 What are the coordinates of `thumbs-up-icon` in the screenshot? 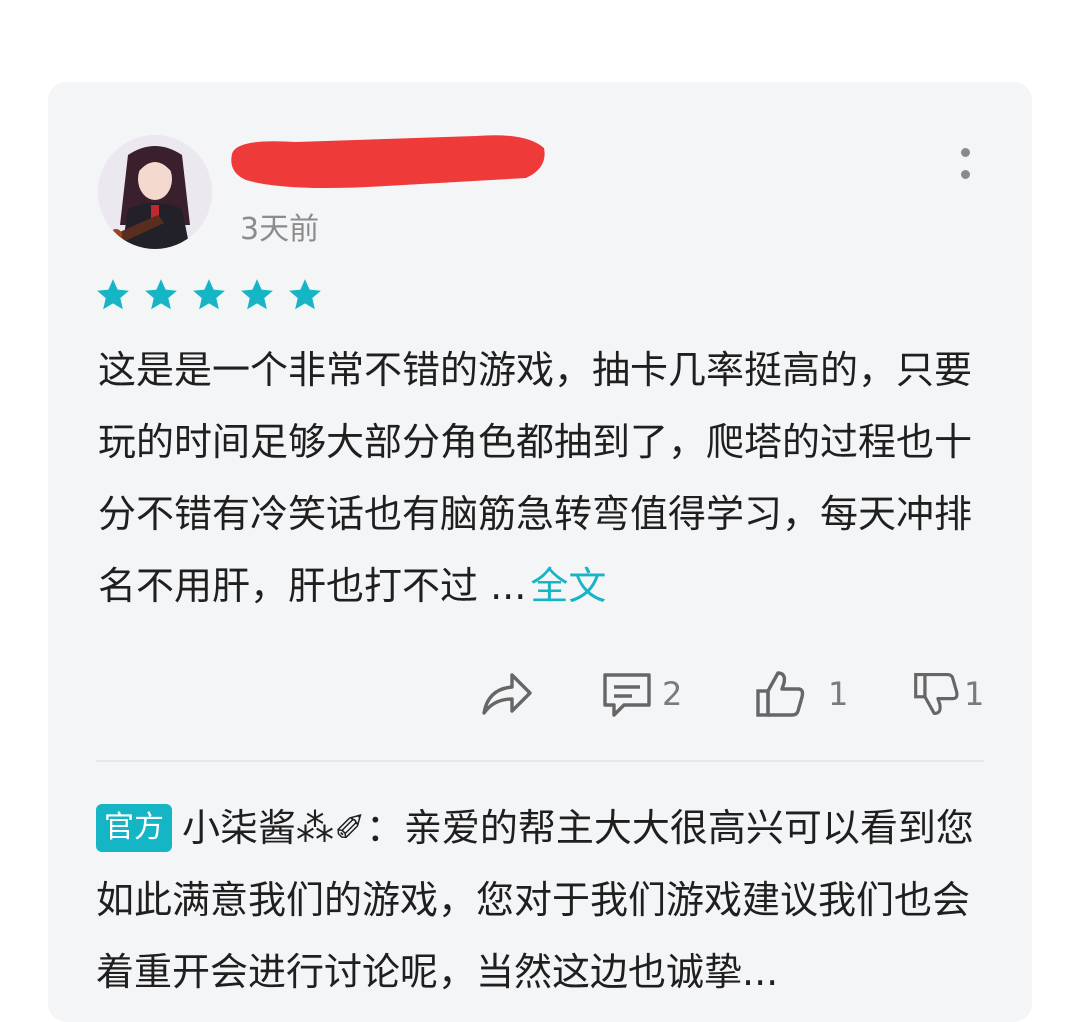 It's located at (780, 694).